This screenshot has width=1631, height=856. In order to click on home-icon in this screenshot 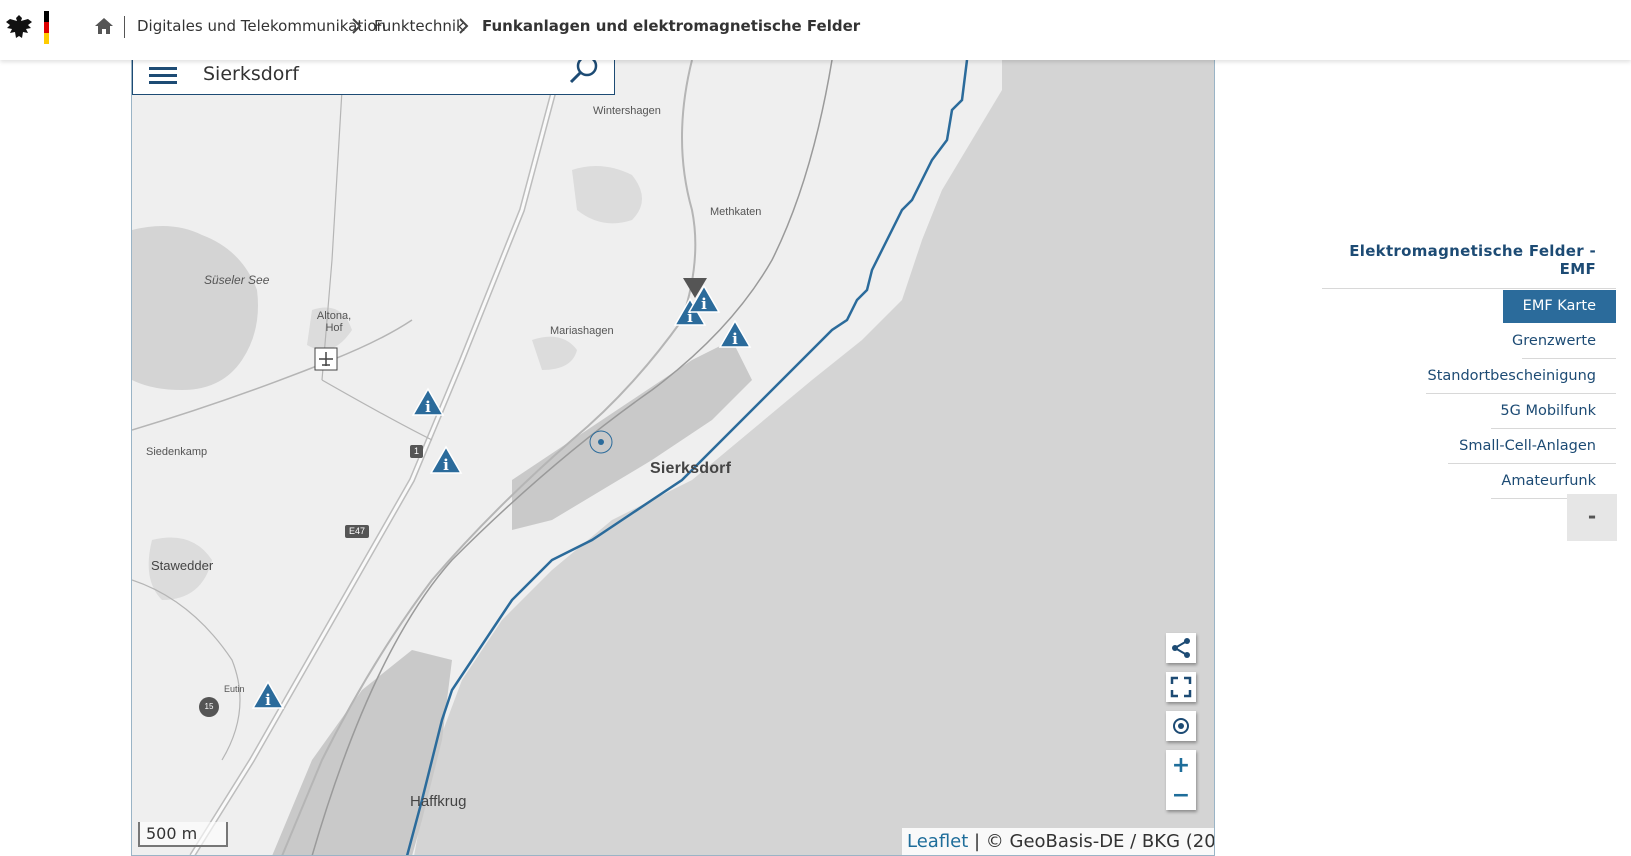, I will do `click(104, 26)`.